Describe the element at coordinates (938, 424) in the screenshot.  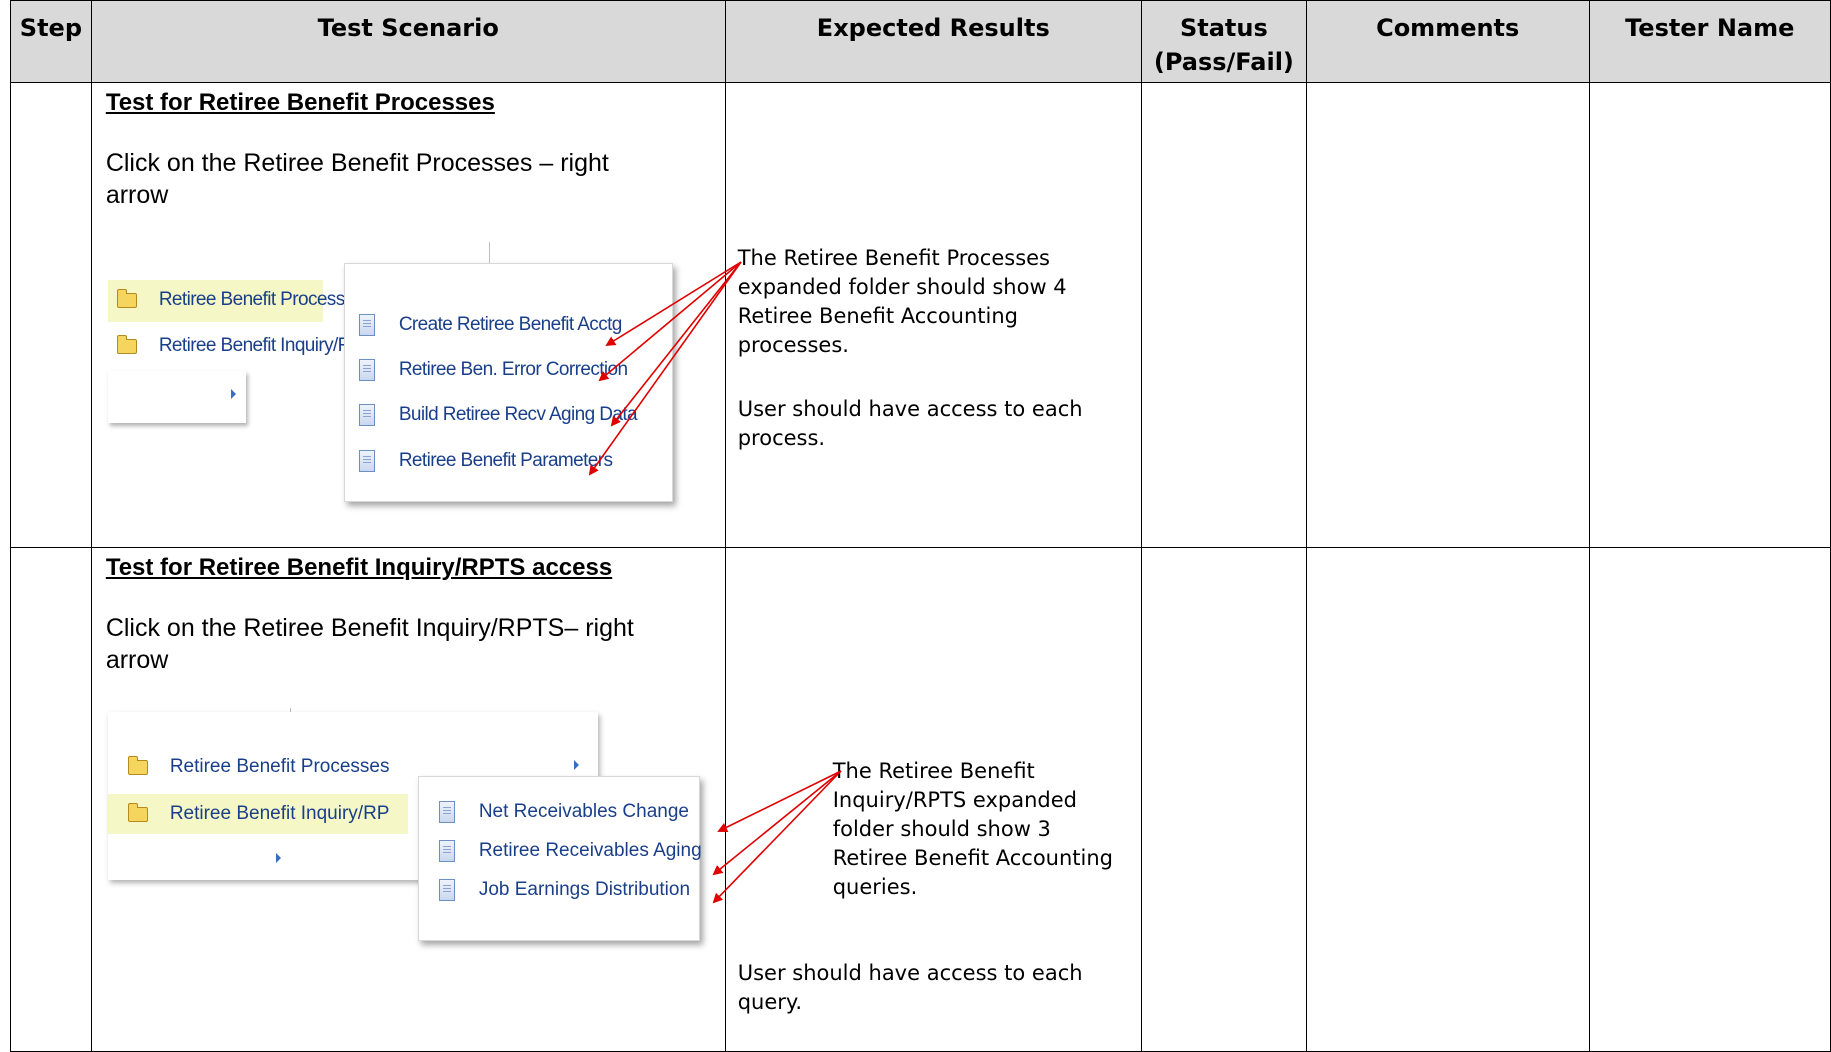
I see `access-text: User should have access to each process.` at that location.